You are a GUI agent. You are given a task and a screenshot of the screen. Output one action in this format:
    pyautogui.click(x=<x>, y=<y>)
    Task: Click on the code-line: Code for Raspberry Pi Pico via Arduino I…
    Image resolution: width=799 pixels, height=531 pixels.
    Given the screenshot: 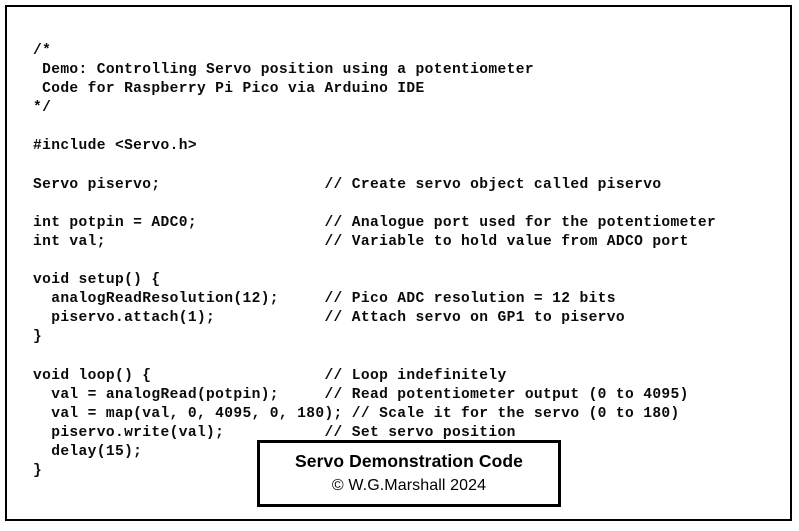 What is the action you would take?
    pyautogui.click(x=229, y=89)
    